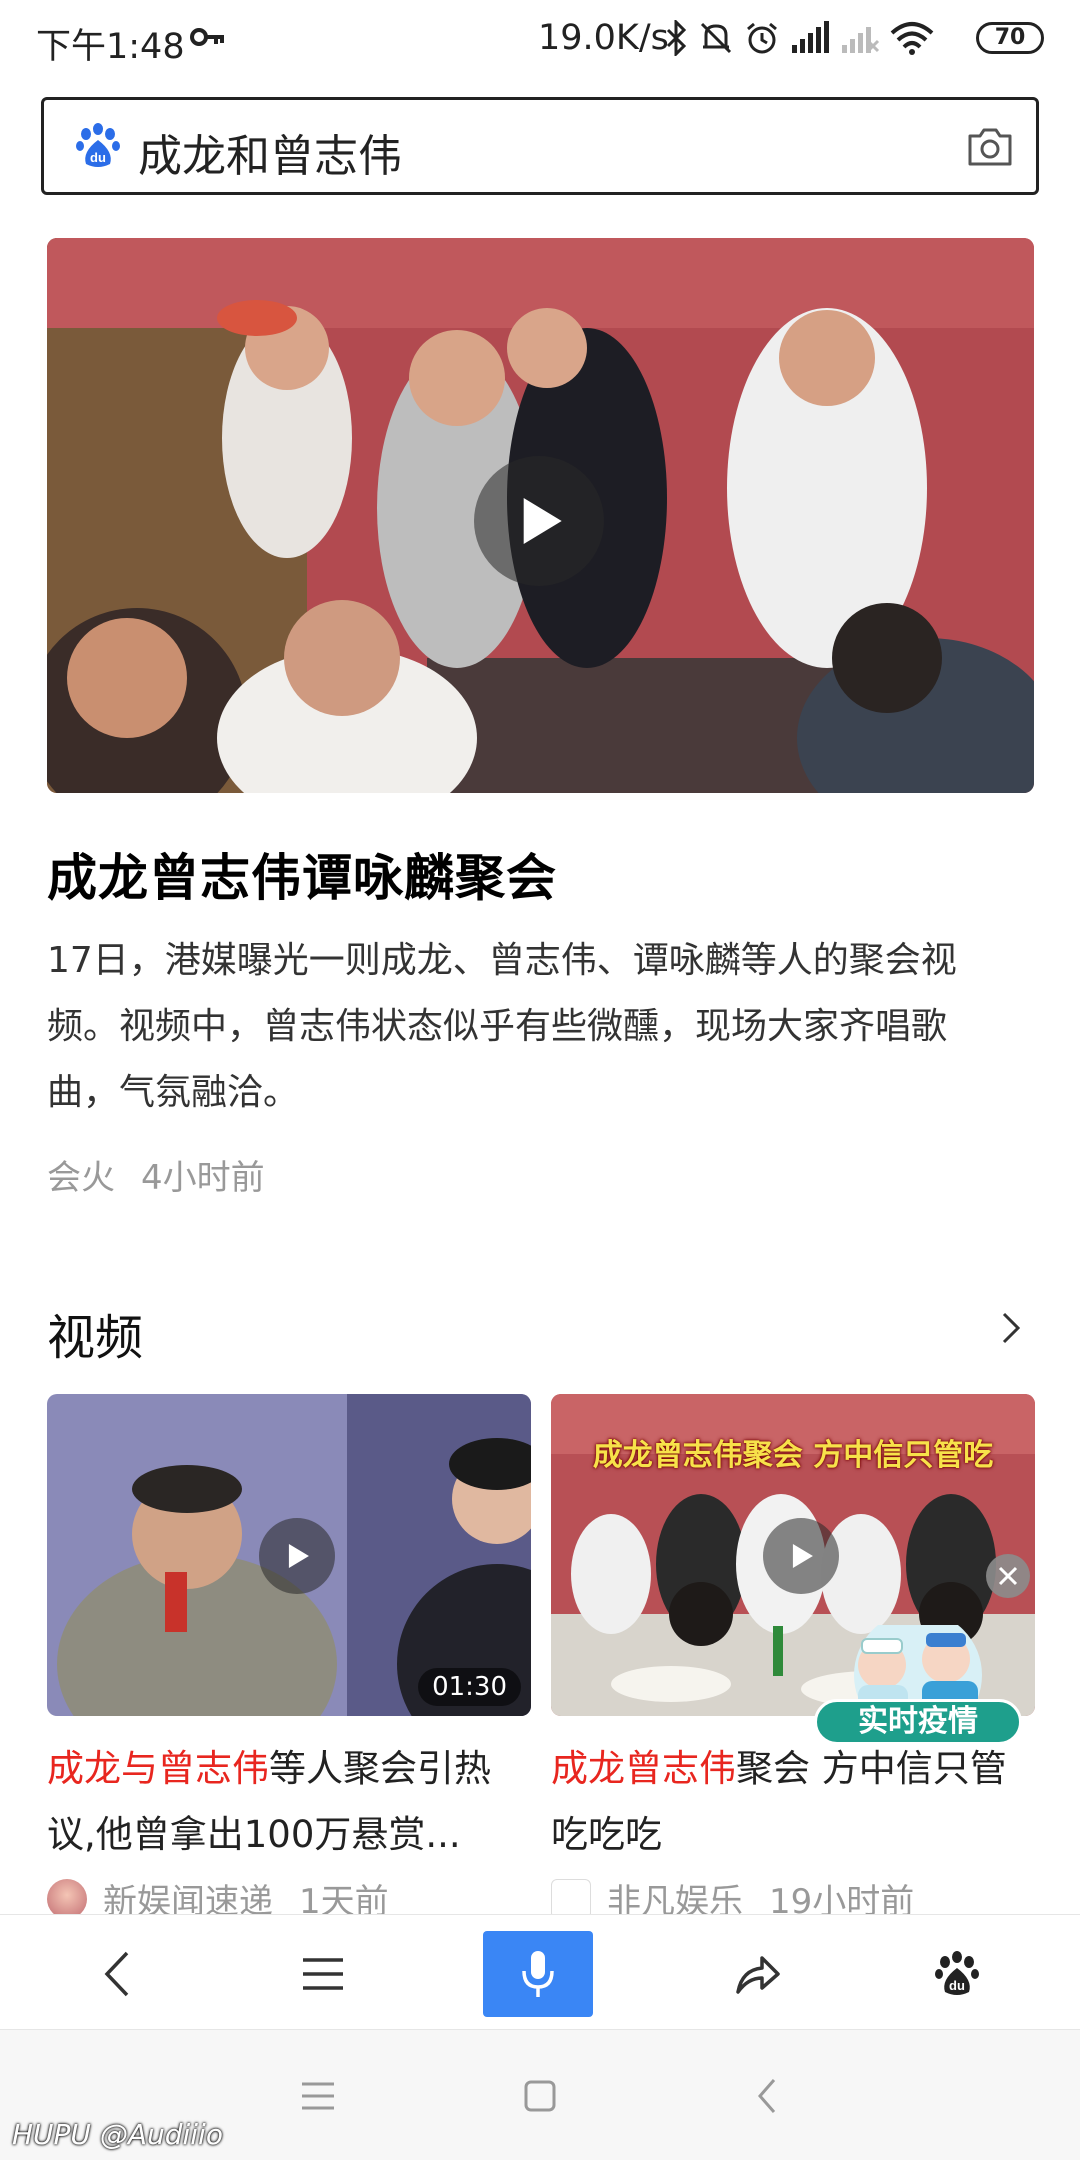 This screenshot has width=1080, height=2160. I want to click on top-story-time: 4小时前, so click(203, 1178).